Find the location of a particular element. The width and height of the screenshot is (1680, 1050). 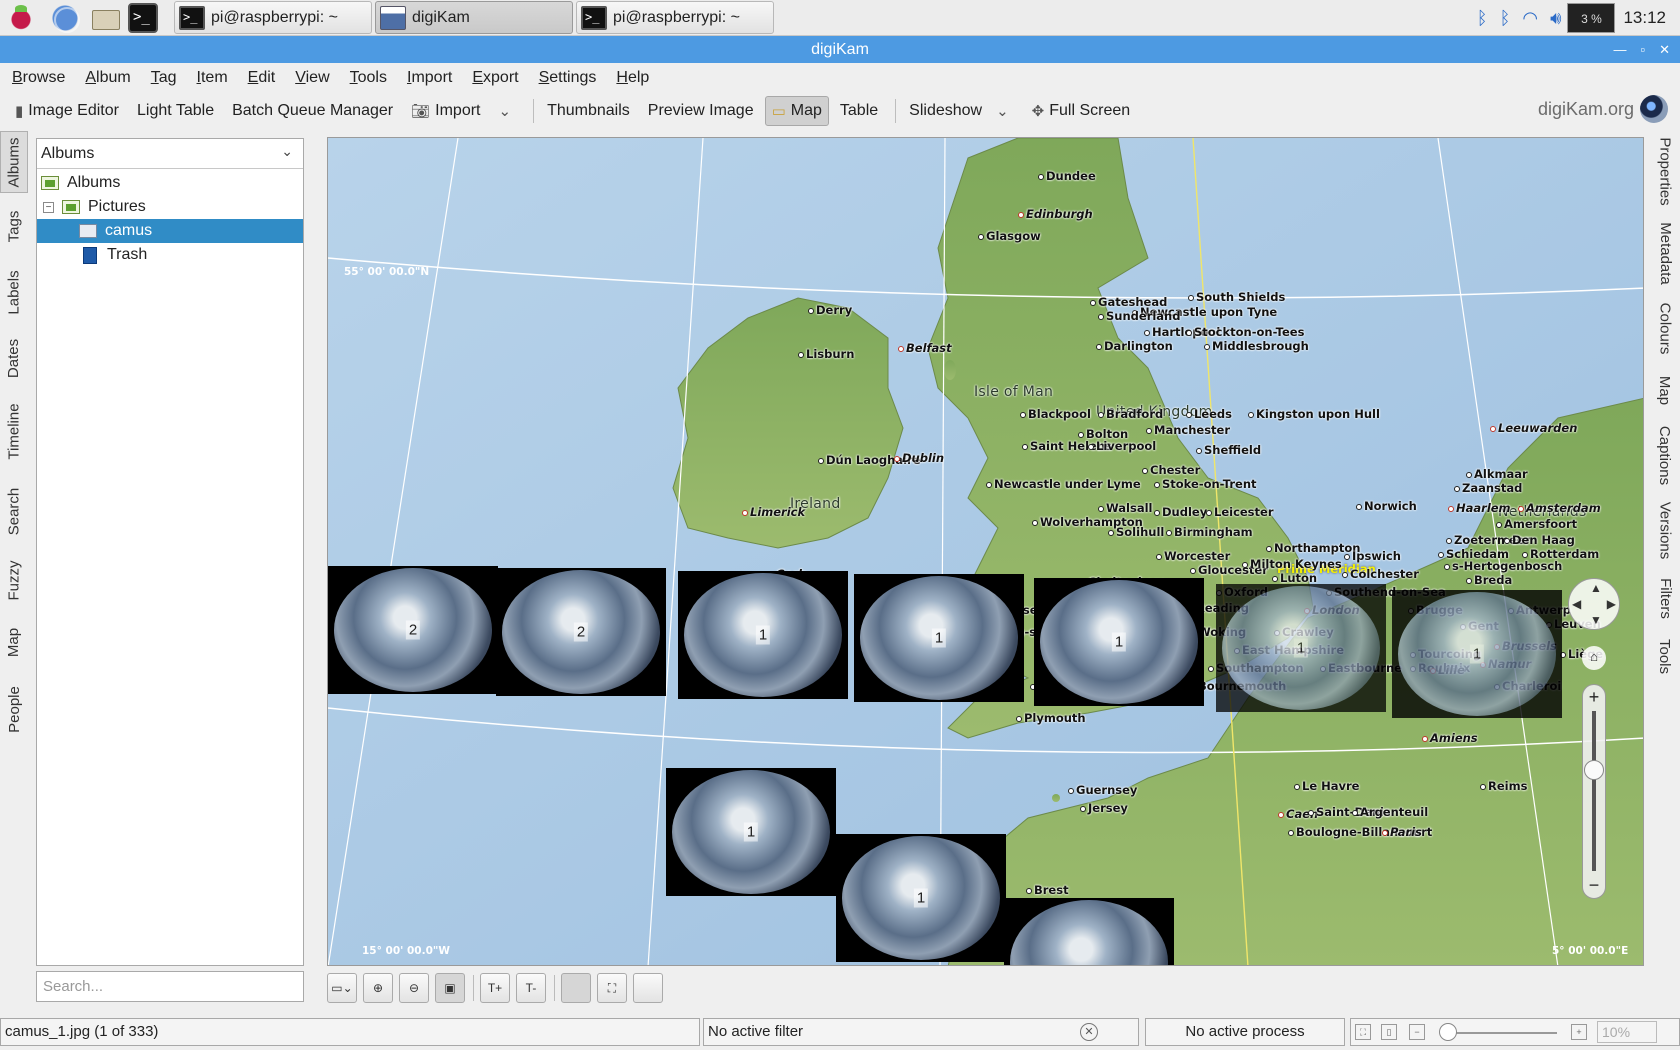

tree-item-albums-root: Albums is located at coordinates (170, 183).